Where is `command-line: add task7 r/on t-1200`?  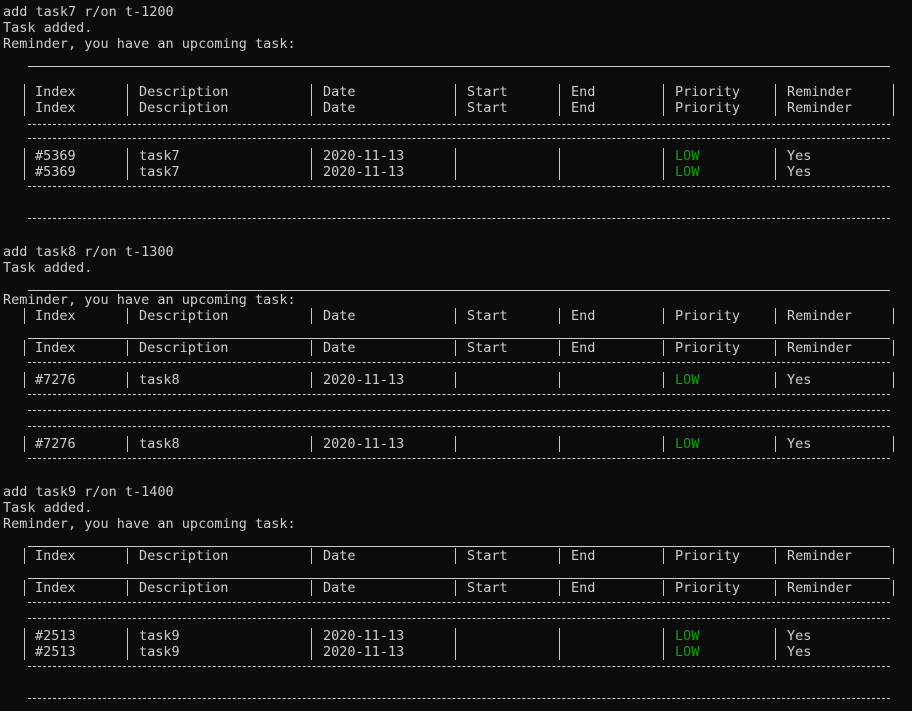
command-line: add task7 r/on t-1200 is located at coordinates (88, 12).